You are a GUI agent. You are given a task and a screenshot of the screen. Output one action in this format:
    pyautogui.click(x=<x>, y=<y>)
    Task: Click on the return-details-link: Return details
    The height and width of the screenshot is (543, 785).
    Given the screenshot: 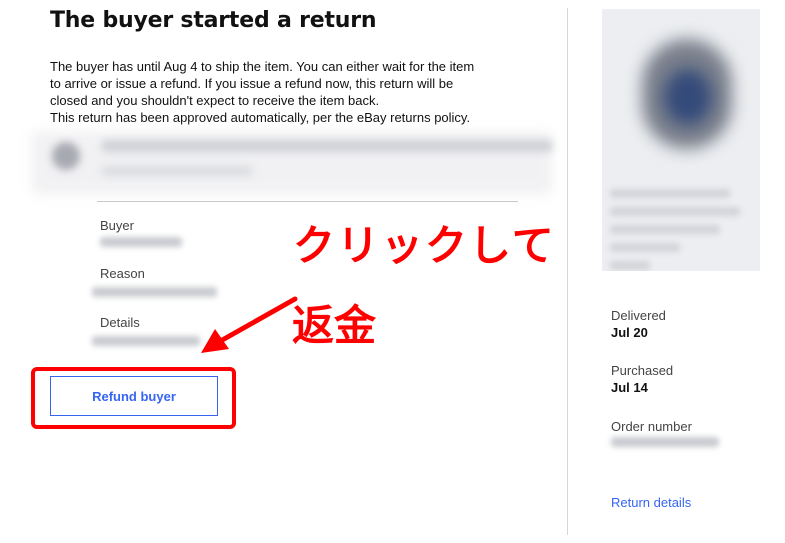 What is the action you would take?
    pyautogui.click(x=651, y=502)
    